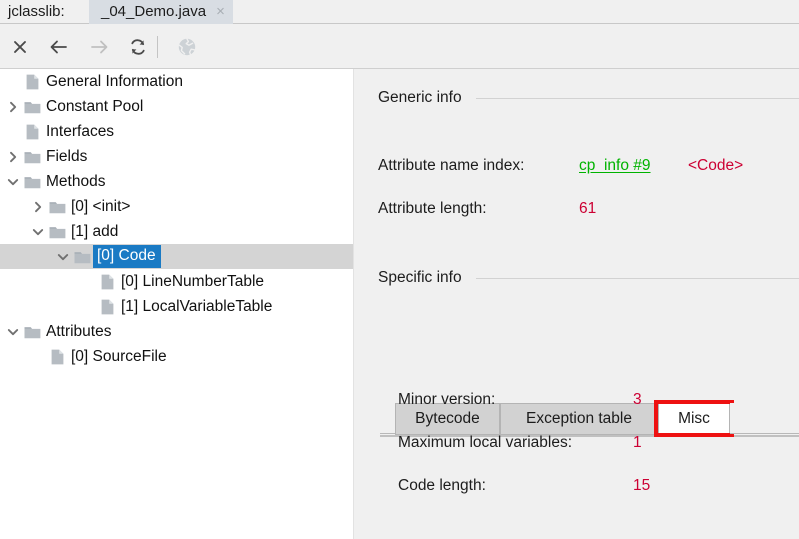 This screenshot has width=799, height=539. What do you see at coordinates (176, 256) in the screenshot?
I see `tree-item-0-code: [0] Code` at bounding box center [176, 256].